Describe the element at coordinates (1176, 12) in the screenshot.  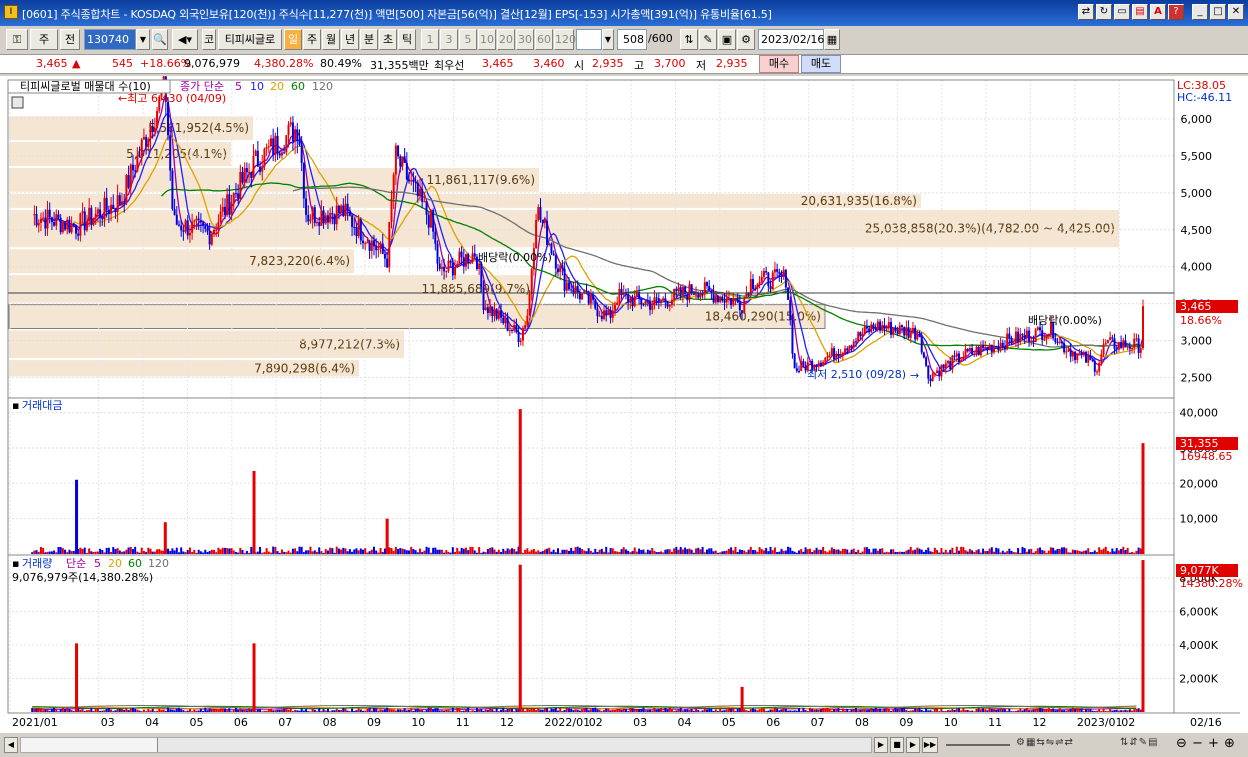
I see `help-icon: ?` at that location.